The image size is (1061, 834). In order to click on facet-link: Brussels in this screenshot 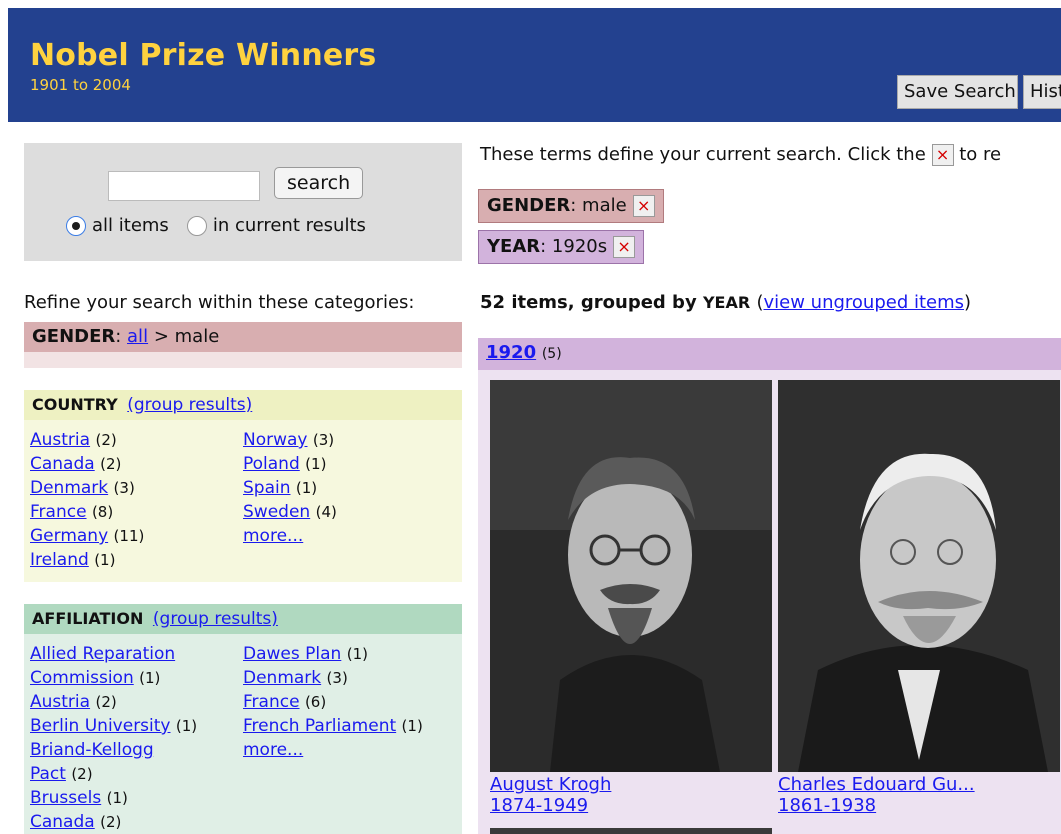, I will do `click(65, 798)`.